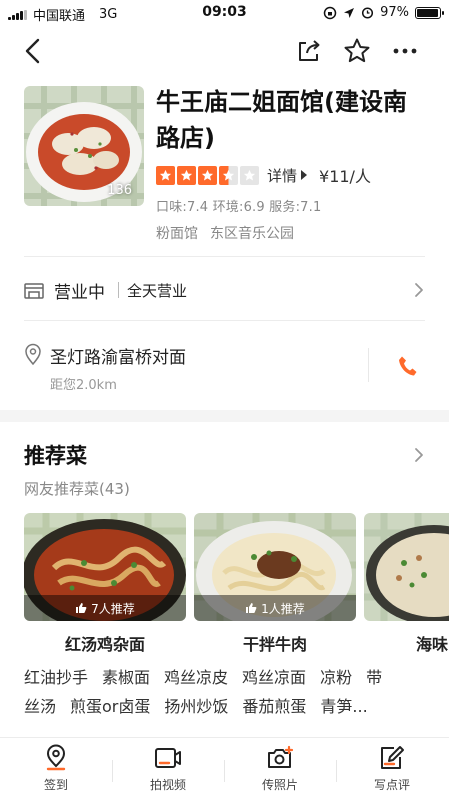 This screenshot has height=800, width=449. Describe the element at coordinates (374, 676) in the screenshot. I see `dish-chip: 带` at that location.